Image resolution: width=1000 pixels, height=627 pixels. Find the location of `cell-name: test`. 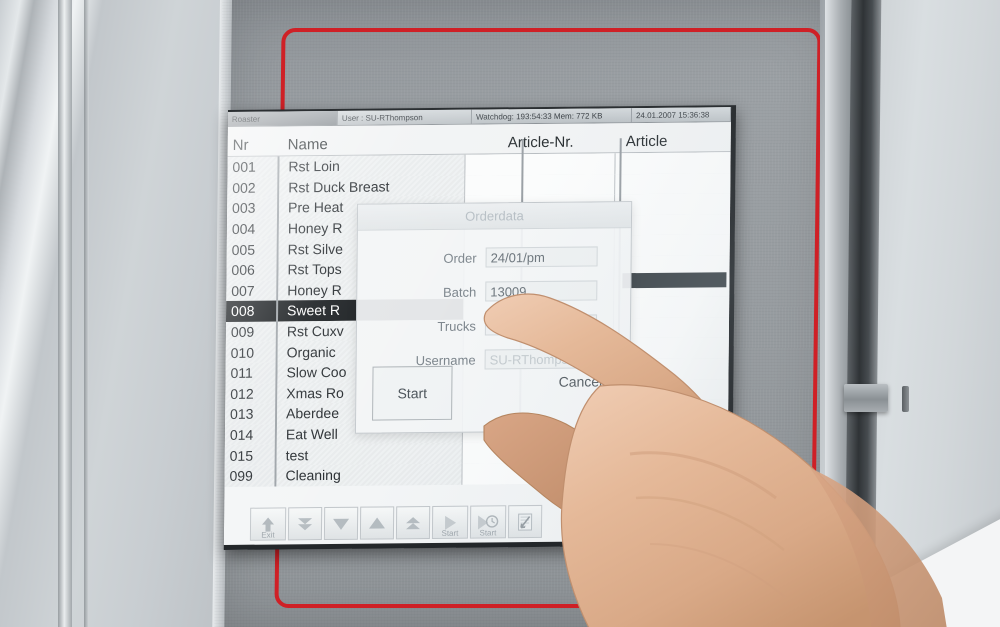

cell-name: test is located at coordinates (369, 454).